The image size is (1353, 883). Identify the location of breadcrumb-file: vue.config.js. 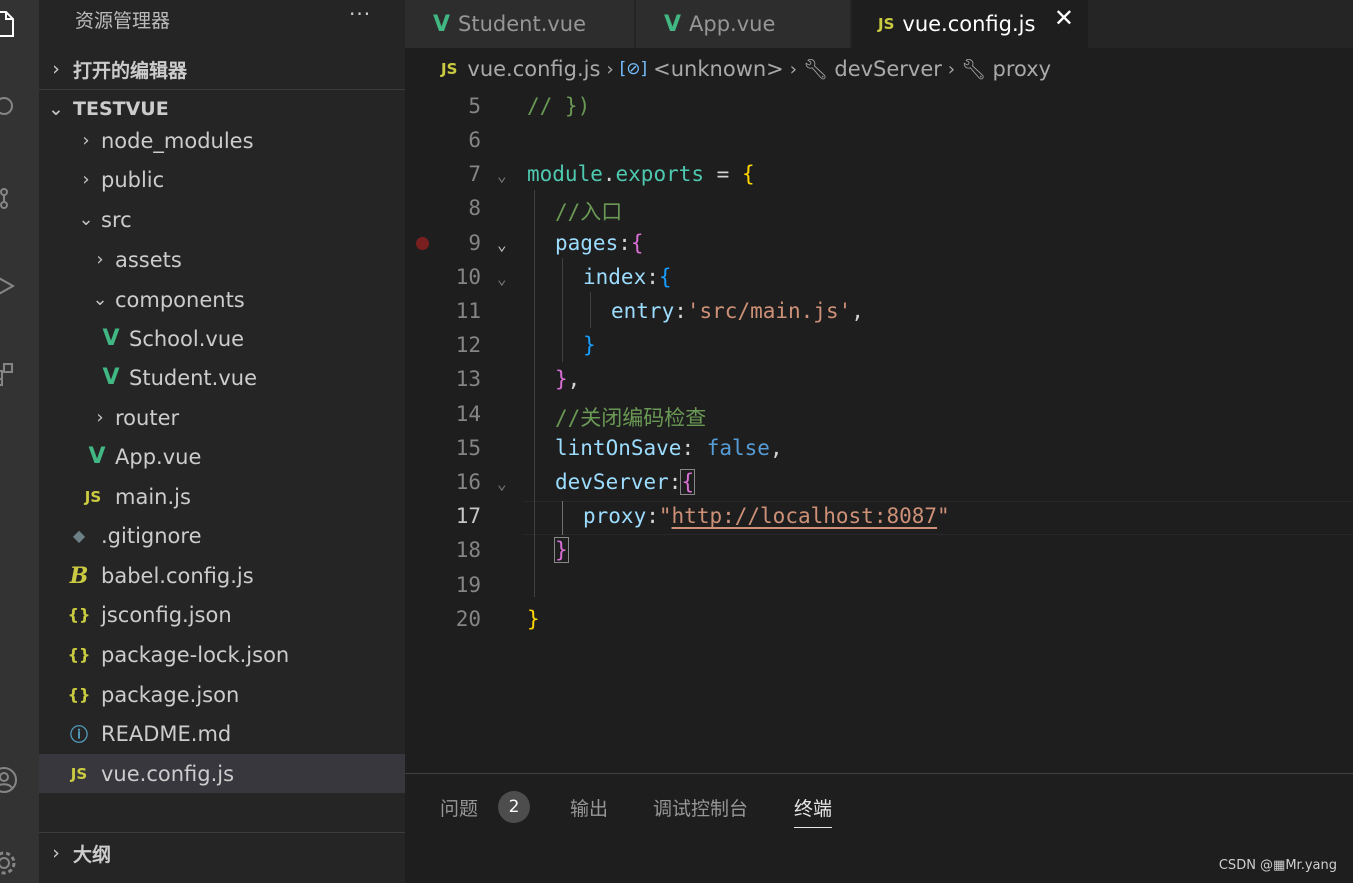
(533, 69).